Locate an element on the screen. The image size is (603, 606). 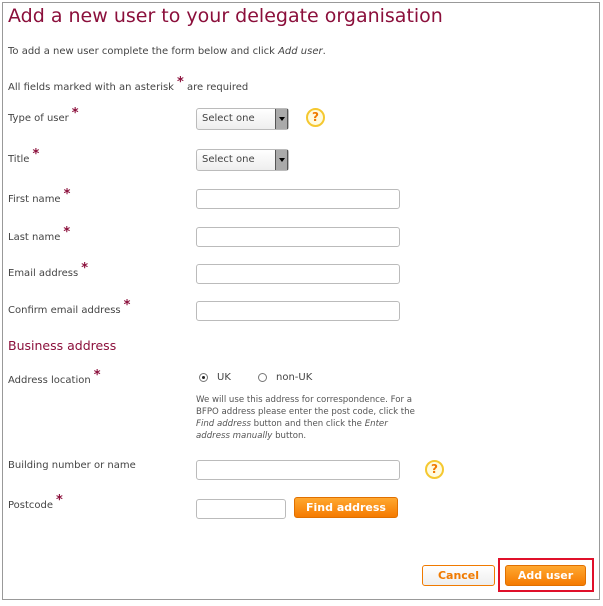
first-name-label: First name * is located at coordinates (39, 196).